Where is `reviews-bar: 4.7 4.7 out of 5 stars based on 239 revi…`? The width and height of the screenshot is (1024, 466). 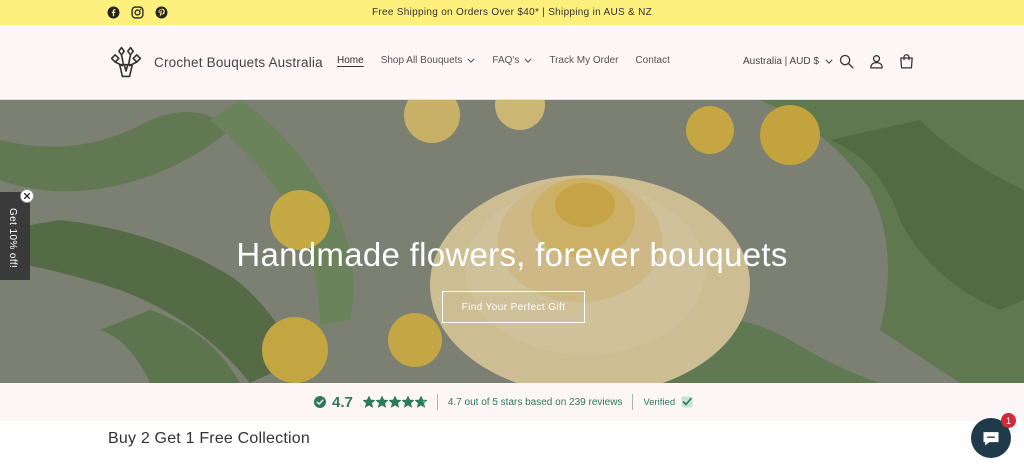
reviews-bar: 4.7 4.7 out of 5 stars based on 239 revi… is located at coordinates (512, 402).